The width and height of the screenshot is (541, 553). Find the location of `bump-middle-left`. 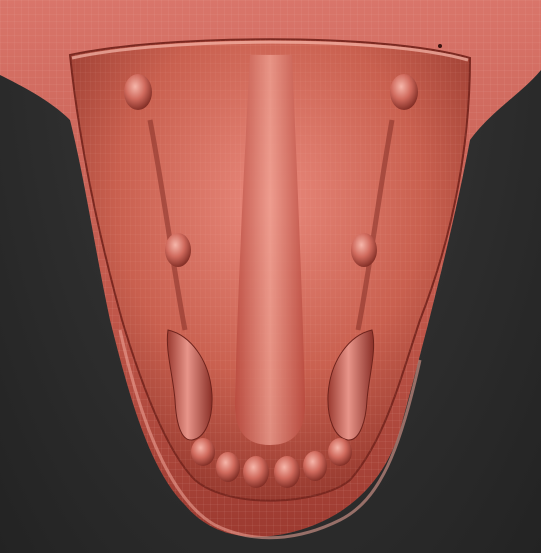

bump-middle-left is located at coordinates (178, 250).